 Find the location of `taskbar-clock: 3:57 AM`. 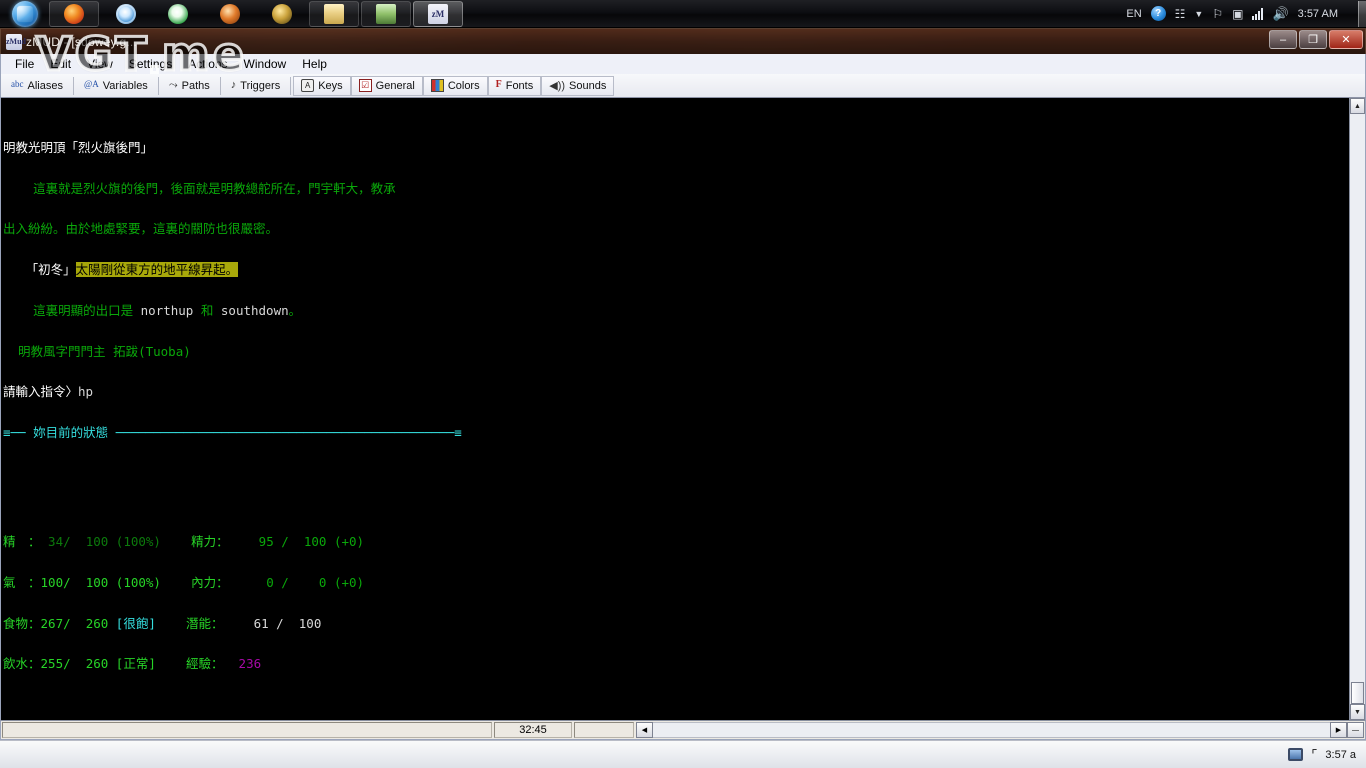

taskbar-clock: 3:57 AM is located at coordinates (1318, 14).